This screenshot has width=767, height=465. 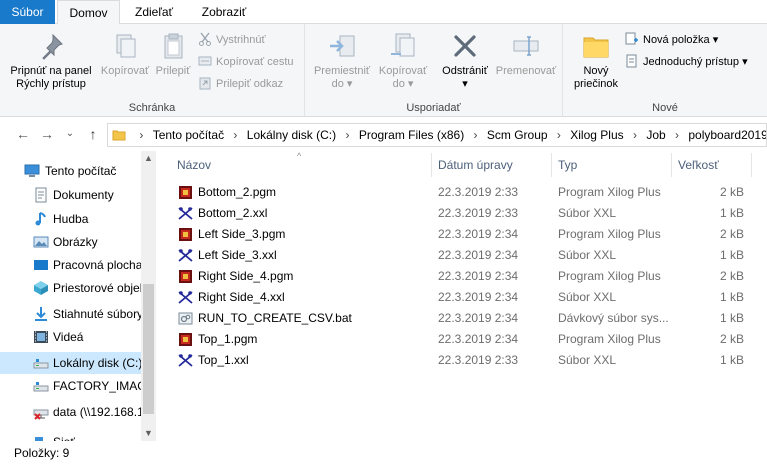 I want to click on new-item-icon, so click(x=632, y=39).